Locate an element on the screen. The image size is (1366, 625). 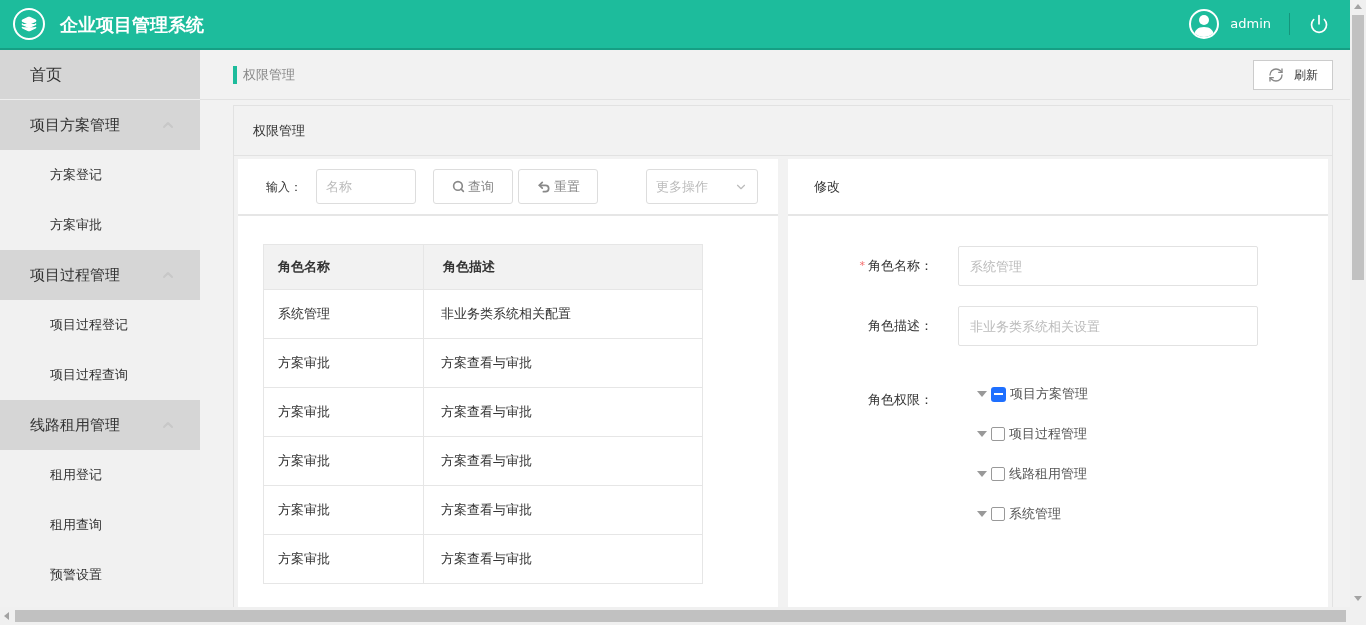
input-label: 输入： is located at coordinates (284, 187).